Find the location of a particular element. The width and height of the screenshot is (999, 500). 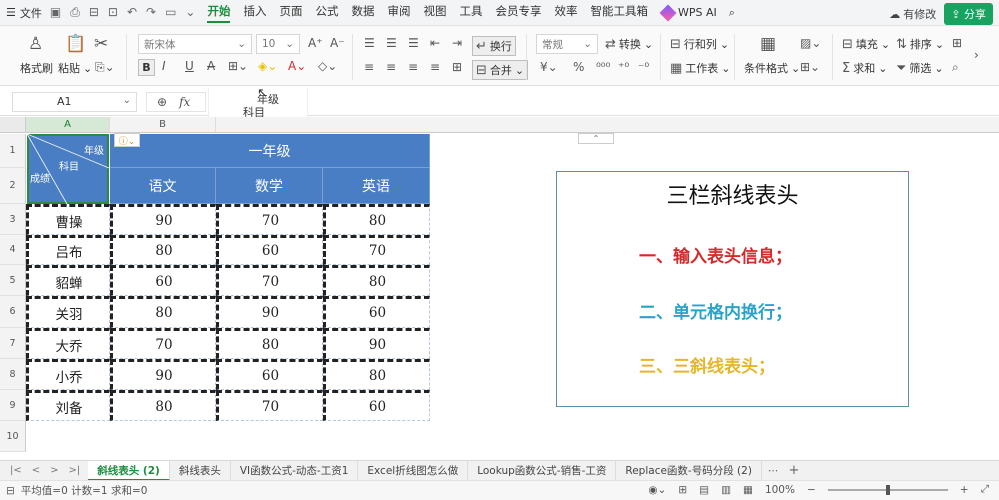

redo-icon: ↷ is located at coordinates (151, 12).